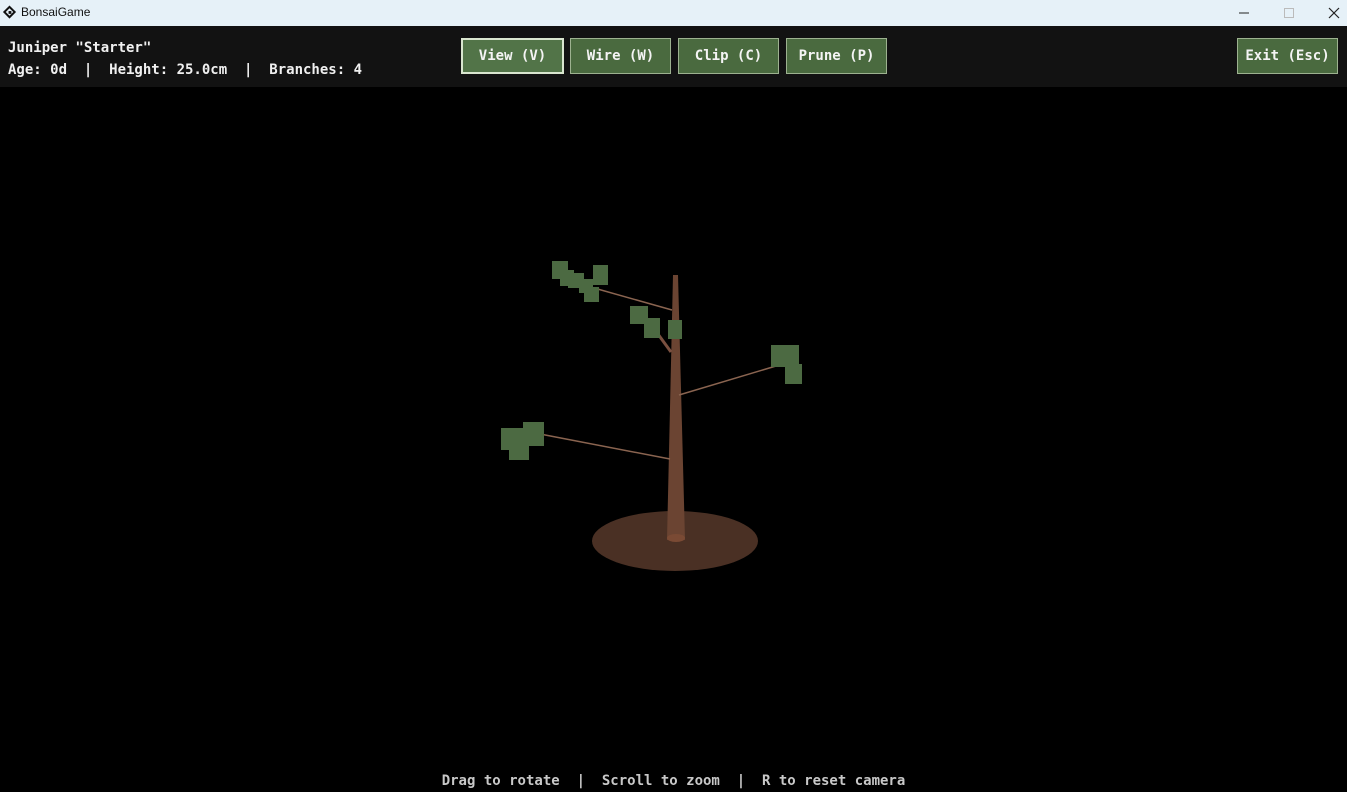 The image size is (1347, 792). I want to click on close-icon, so click(1334, 13).